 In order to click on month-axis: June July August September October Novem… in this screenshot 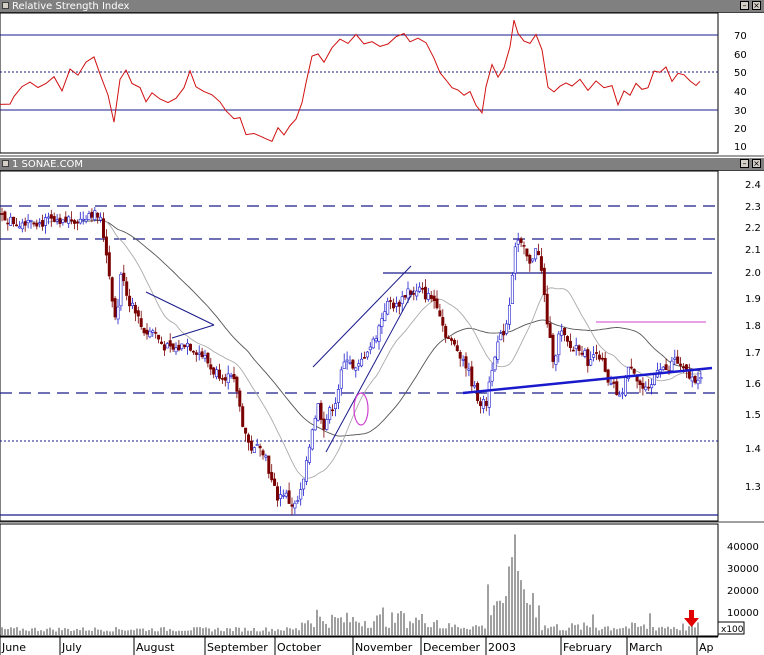, I will do `click(359, 645)`.